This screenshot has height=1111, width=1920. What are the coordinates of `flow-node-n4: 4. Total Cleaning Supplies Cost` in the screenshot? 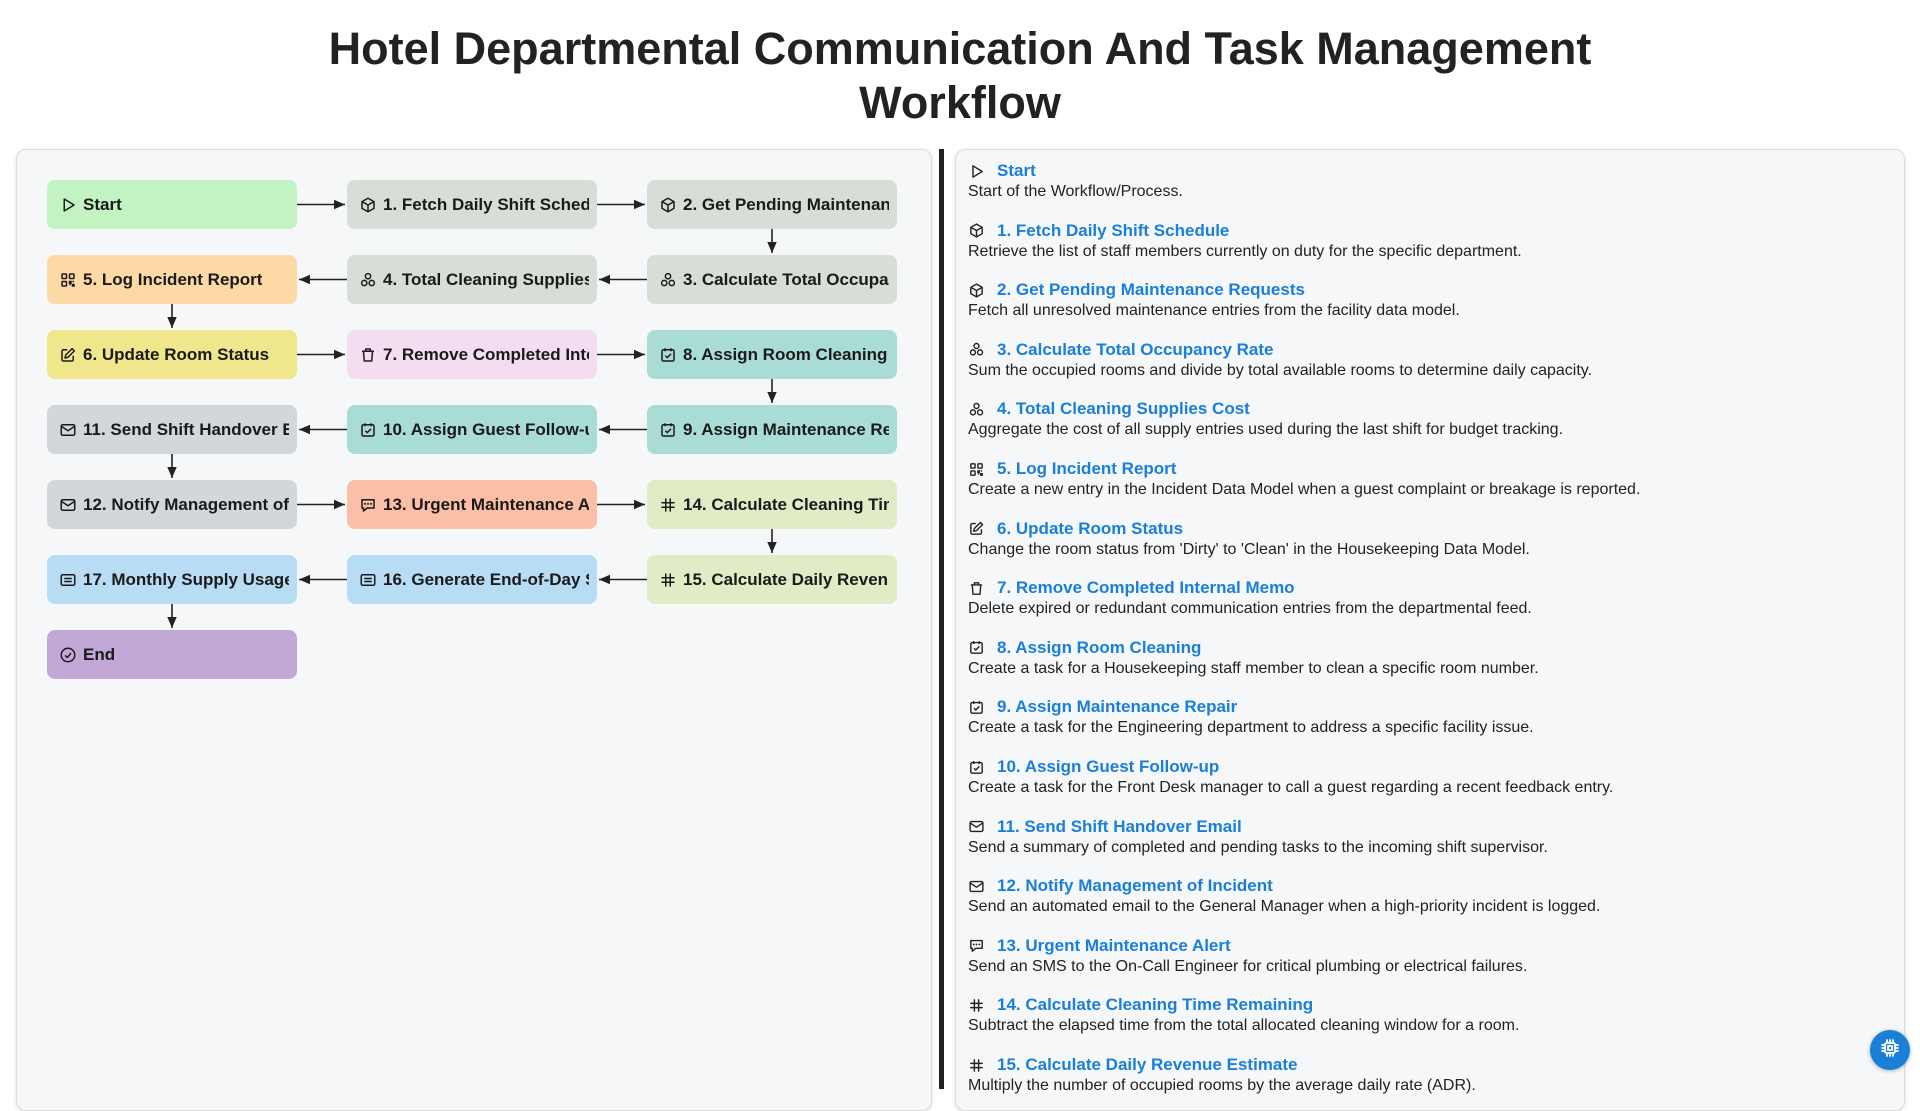 It's located at (472, 279).